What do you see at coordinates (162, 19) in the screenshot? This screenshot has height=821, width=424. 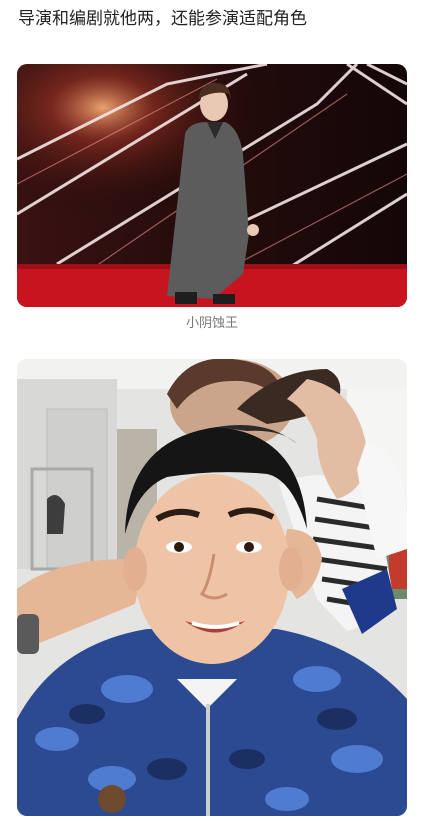 I see `post-headline: 导演和编剧就他两，还能参演适配角色` at bounding box center [162, 19].